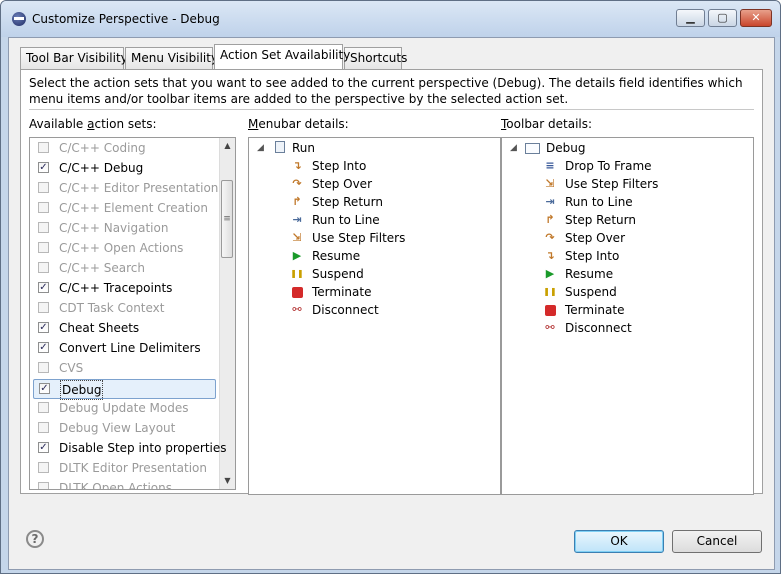 The height and width of the screenshot is (574, 781). I want to click on drop-to-frame-icon: ≡, so click(550, 165).